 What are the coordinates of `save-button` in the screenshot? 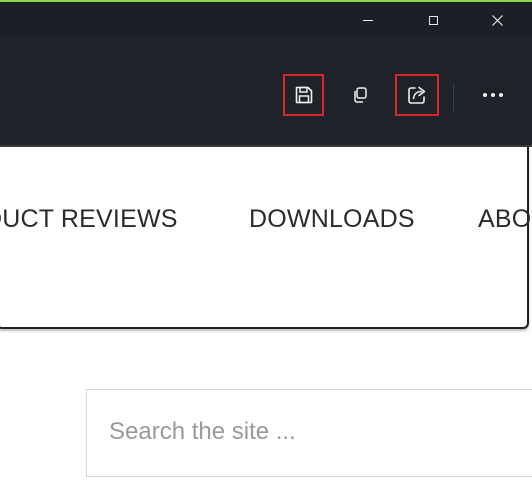 It's located at (303, 95).